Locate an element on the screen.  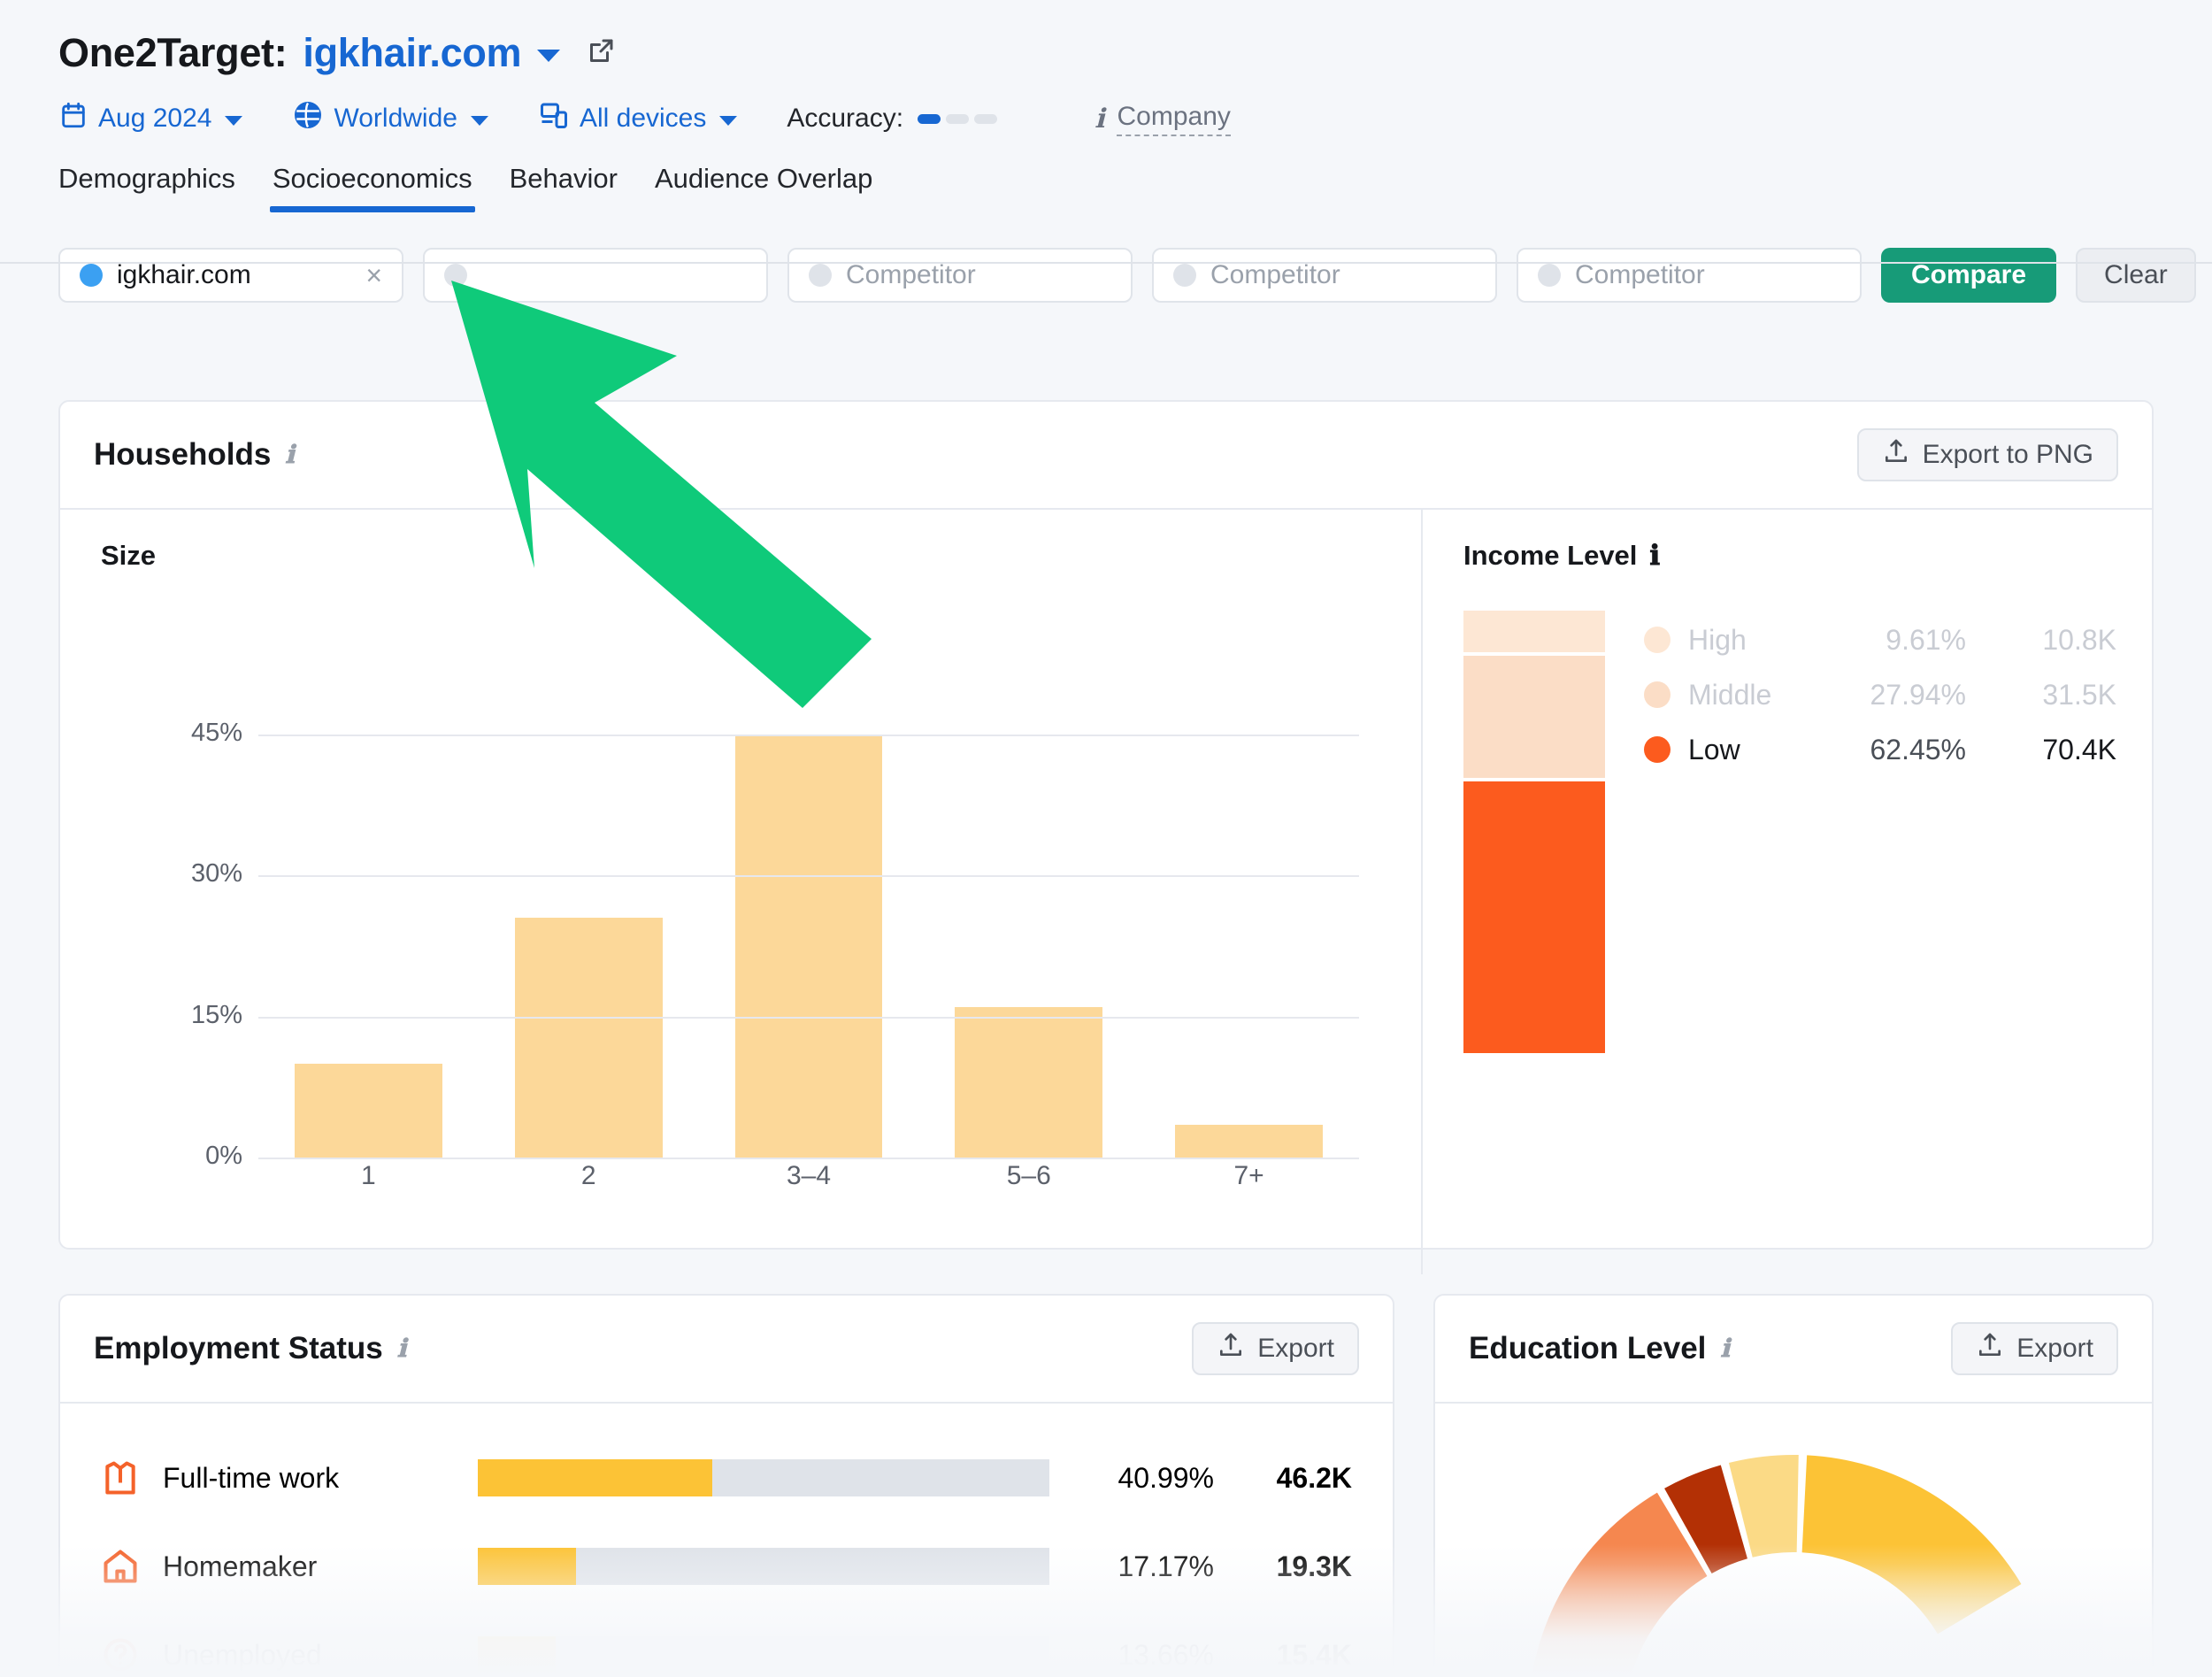
tab-socioeconomics: Socioeconomics is located at coordinates (372, 187).